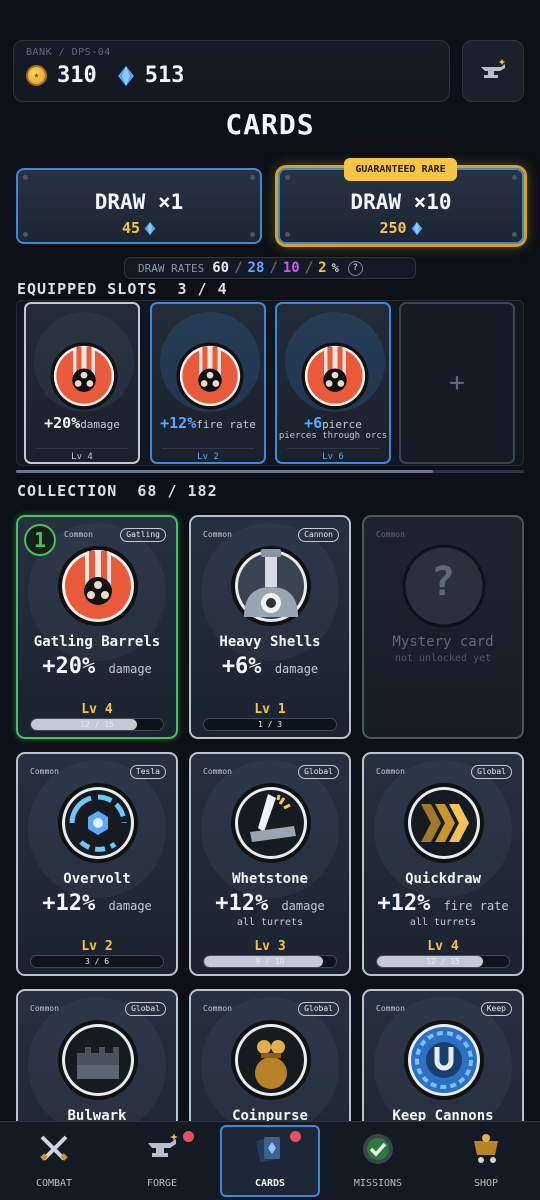 The image size is (540, 1200). Describe the element at coordinates (270, 642) in the screenshot. I see `card-name: Heavy Shells` at that location.